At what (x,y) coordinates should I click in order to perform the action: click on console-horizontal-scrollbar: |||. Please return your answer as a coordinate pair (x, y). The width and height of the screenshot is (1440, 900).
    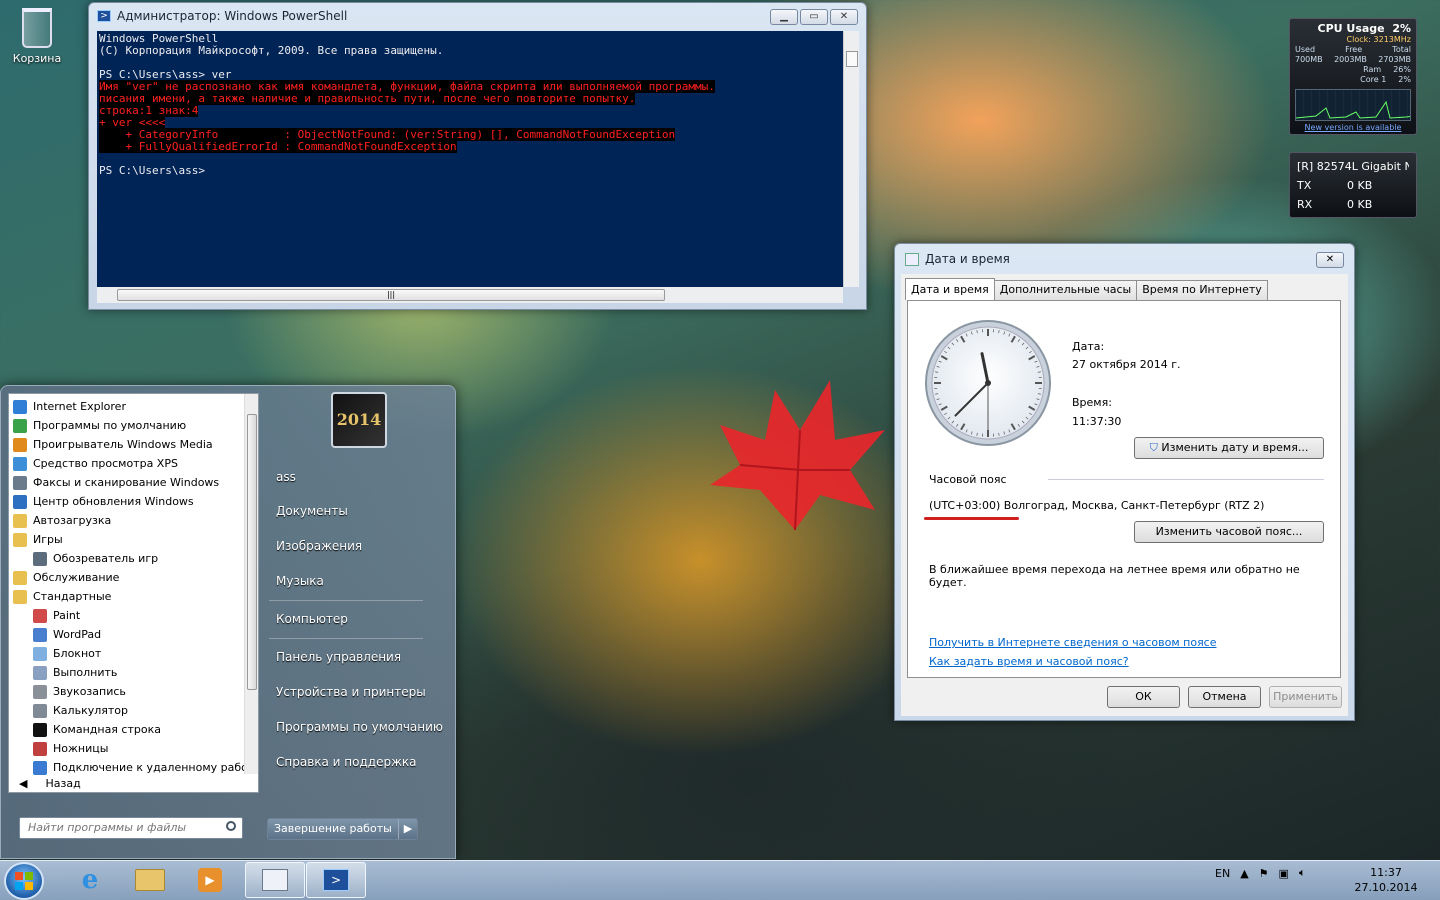
    Looking at the image, I should click on (470, 295).